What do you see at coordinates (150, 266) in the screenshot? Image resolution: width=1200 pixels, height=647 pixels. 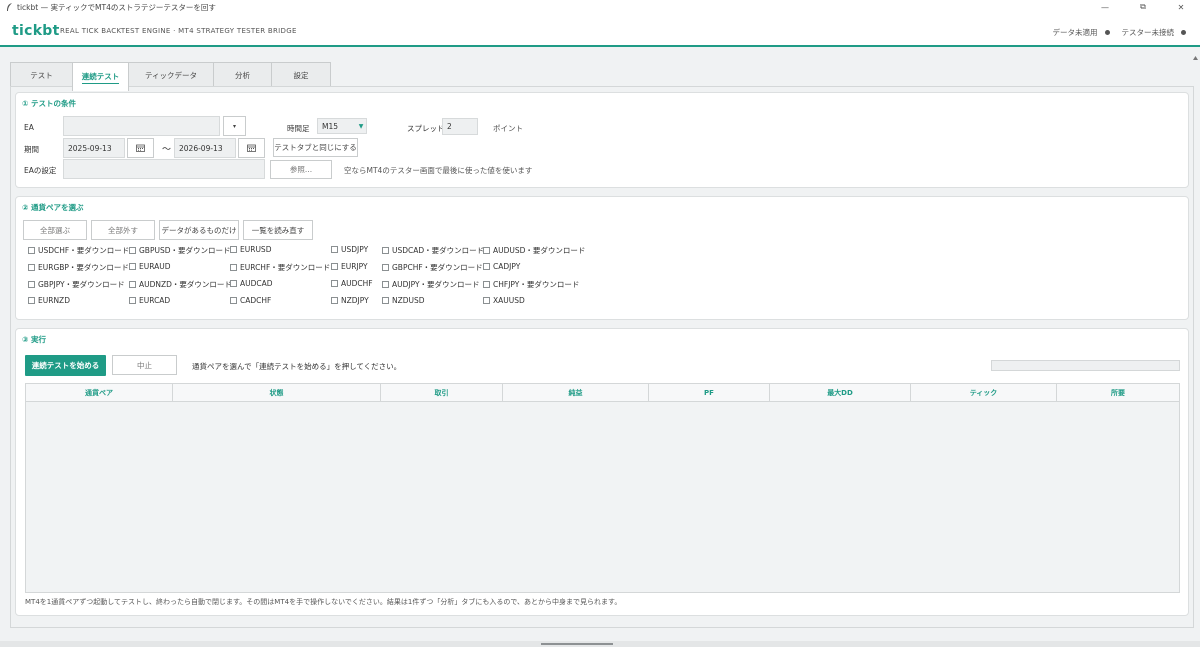 I see `pair-checkbox: EURAUD` at bounding box center [150, 266].